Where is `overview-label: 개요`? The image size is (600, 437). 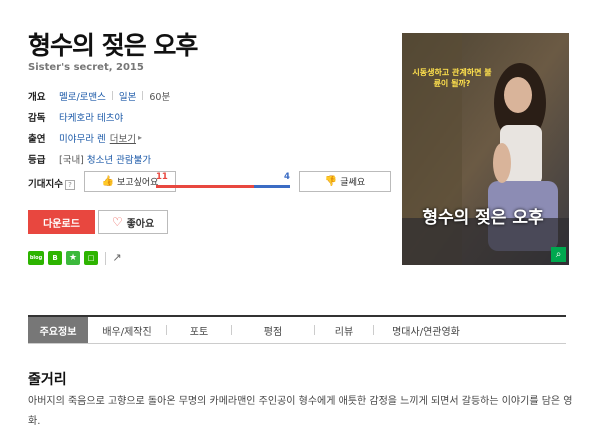 overview-label: 개요 is located at coordinates (37, 97).